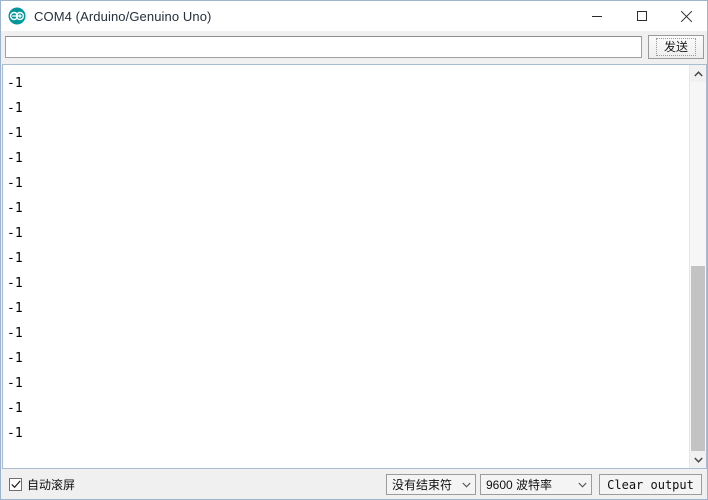 This screenshot has height=500, width=708. I want to click on send-row: 发送, so click(354, 47).